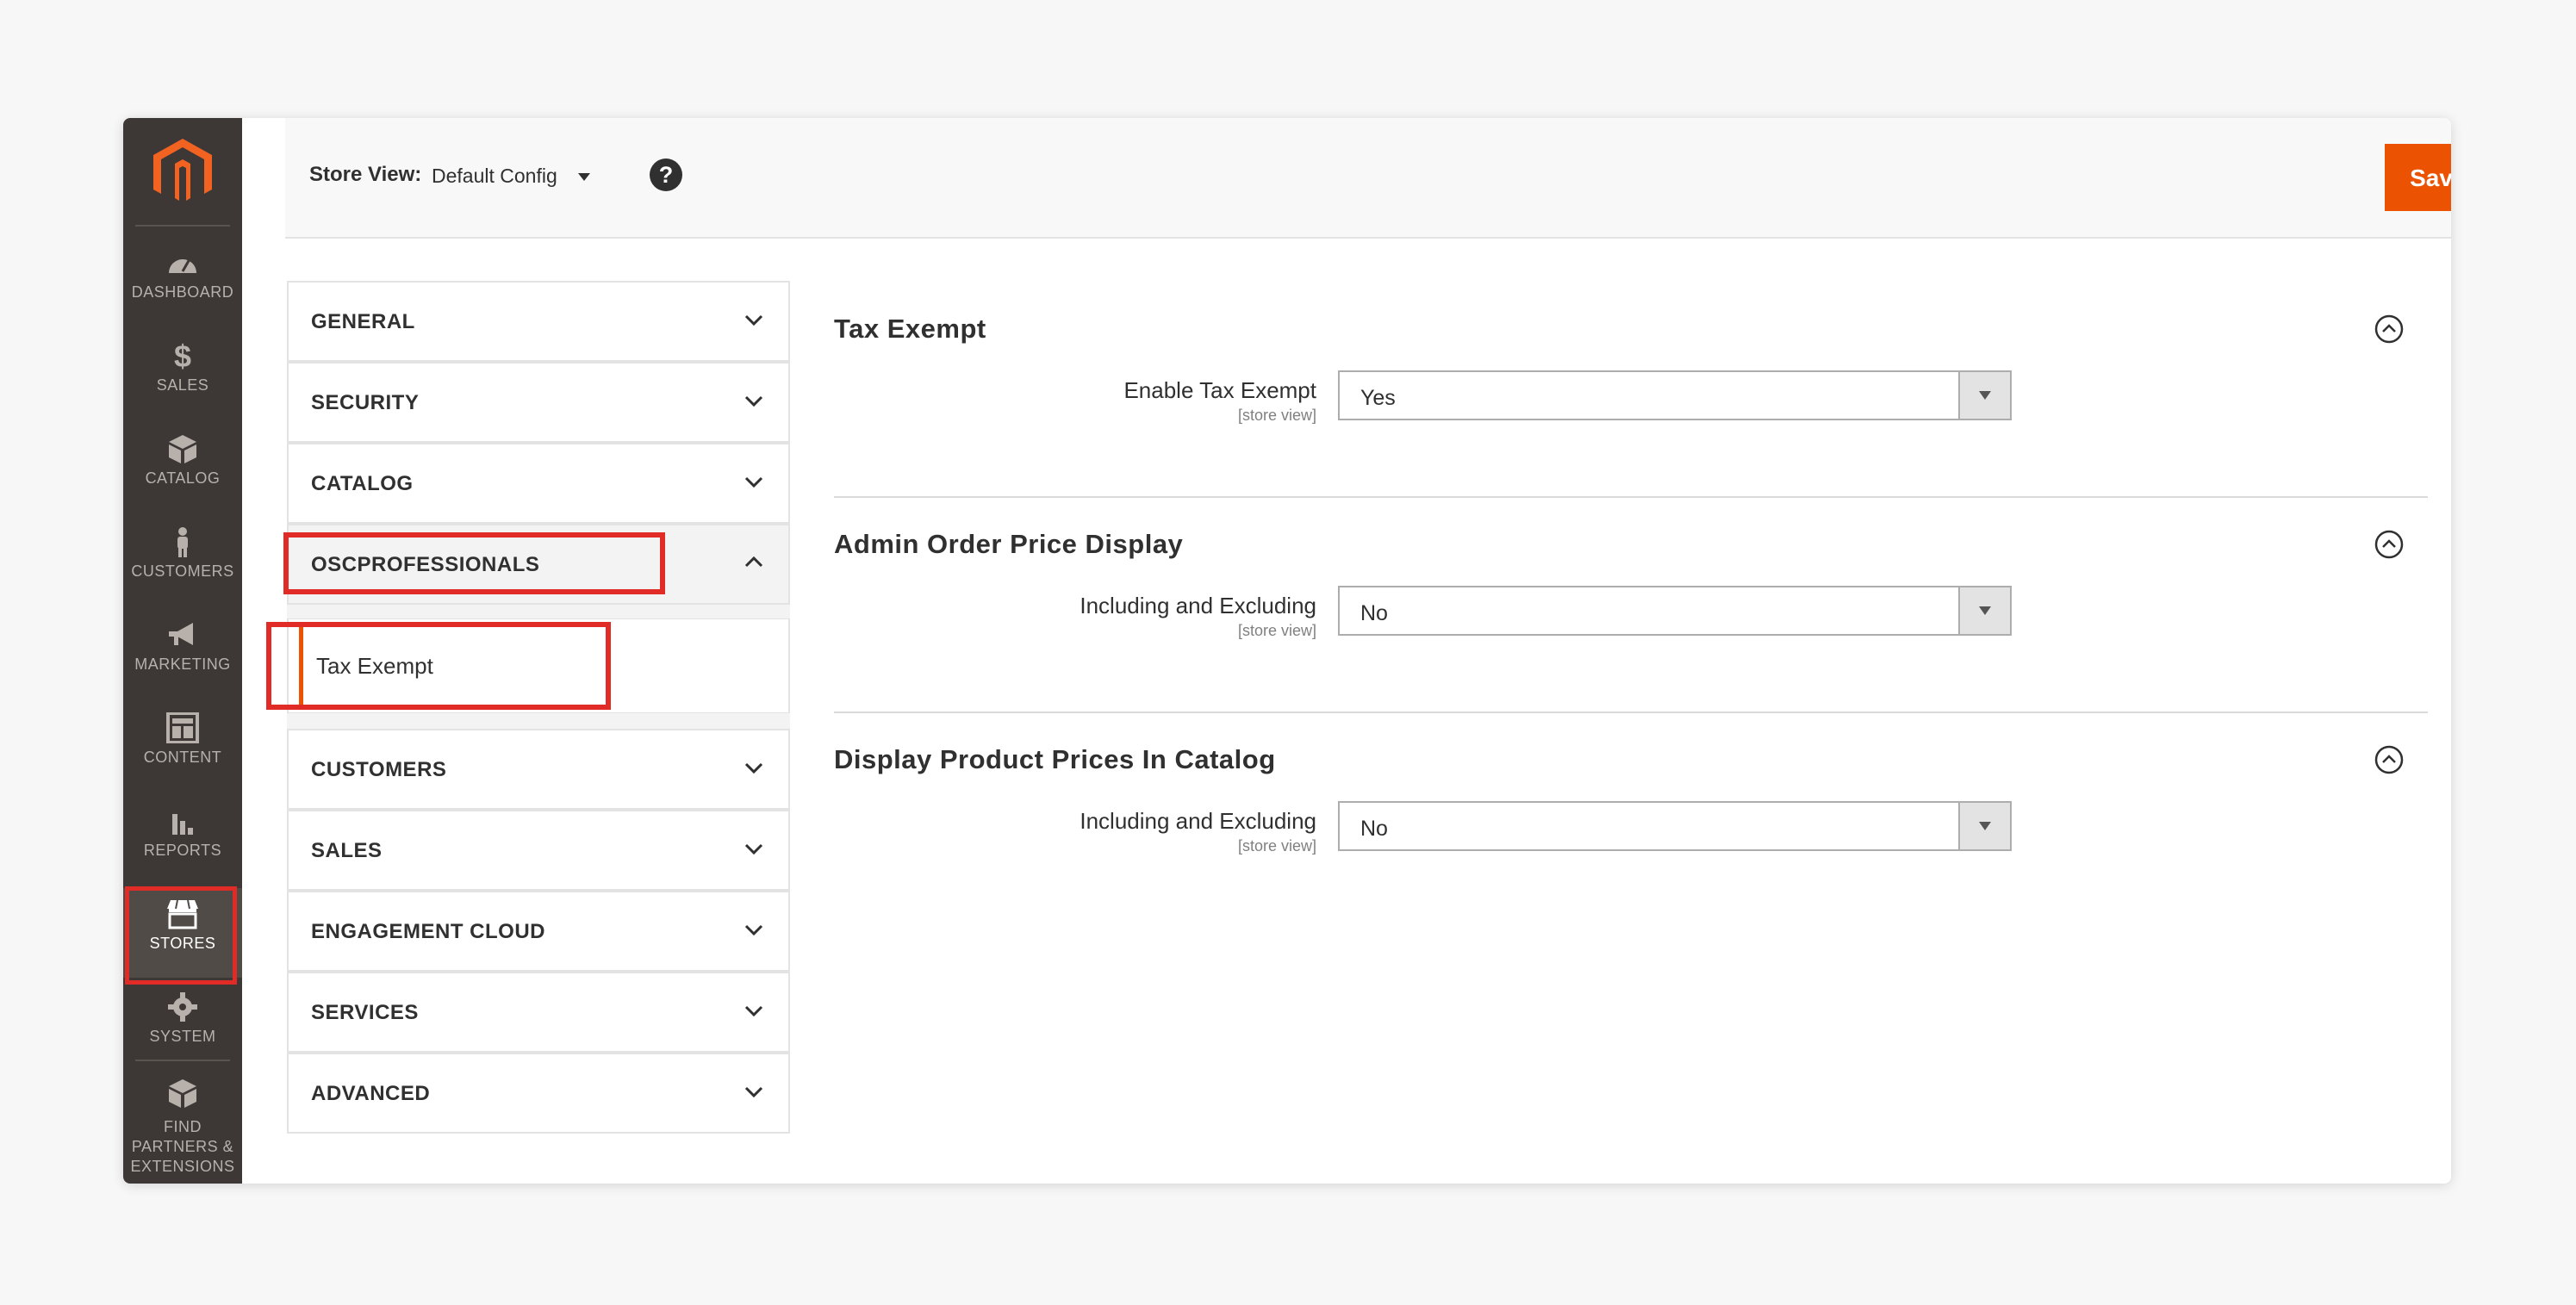 Image resolution: width=2576 pixels, height=1305 pixels. I want to click on partners-line-2: PARTNERS &, so click(183, 1146).